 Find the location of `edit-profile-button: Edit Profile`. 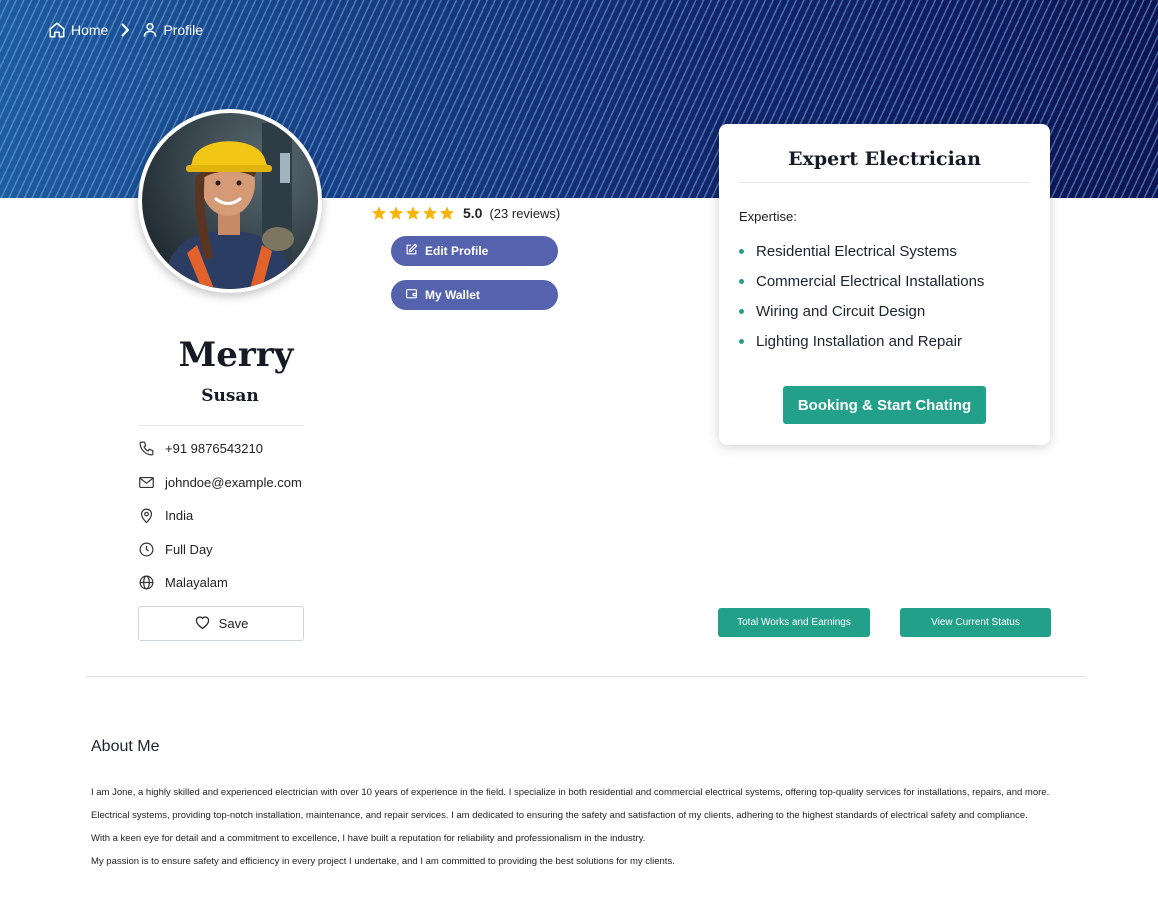

edit-profile-button: Edit Profile is located at coordinates (474, 251).